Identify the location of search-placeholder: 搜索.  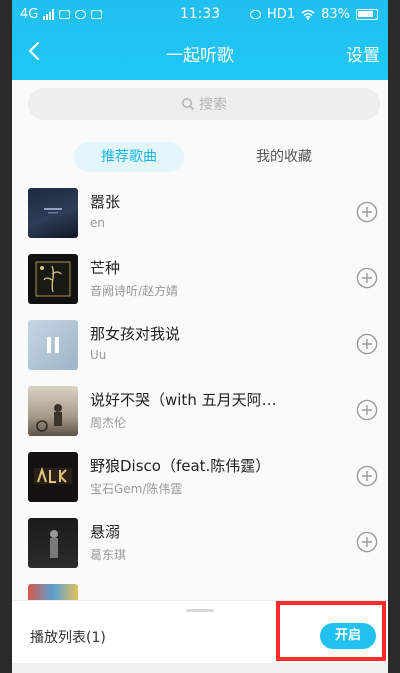
(213, 105).